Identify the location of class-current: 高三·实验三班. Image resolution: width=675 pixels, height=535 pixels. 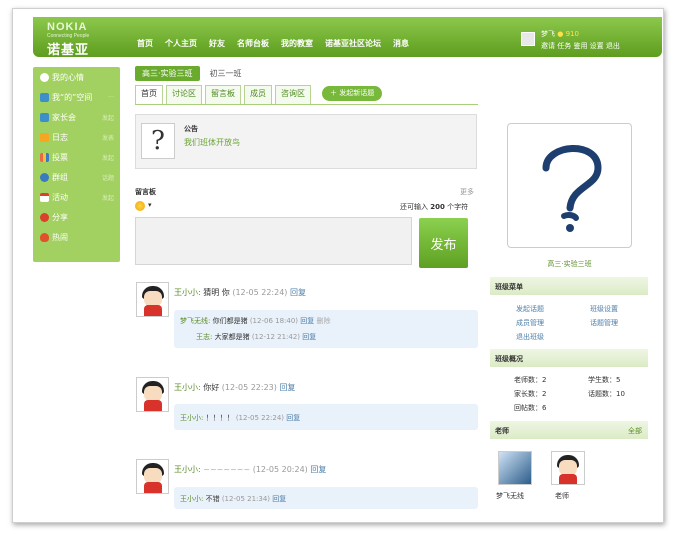
(167, 73).